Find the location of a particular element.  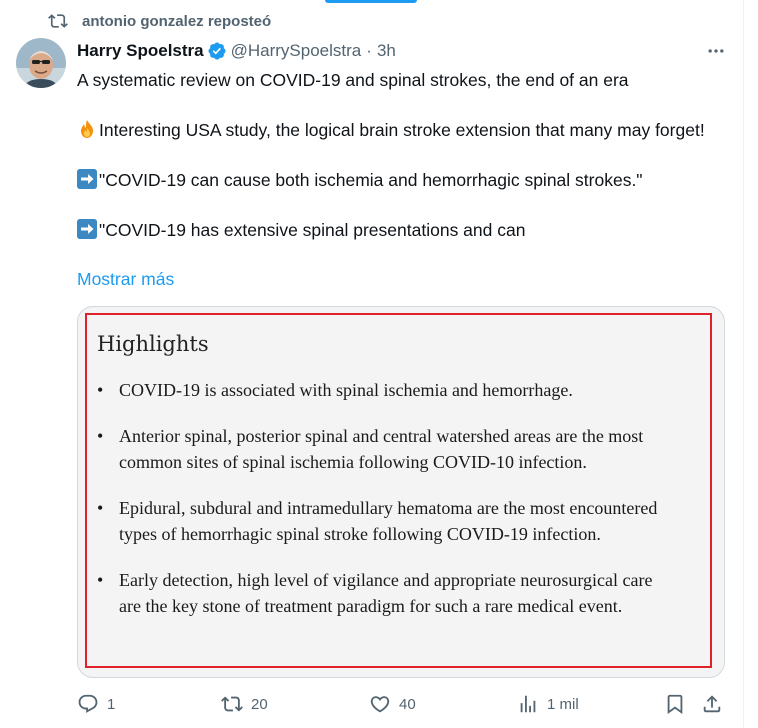

repost-button: 20 is located at coordinates (244, 704).